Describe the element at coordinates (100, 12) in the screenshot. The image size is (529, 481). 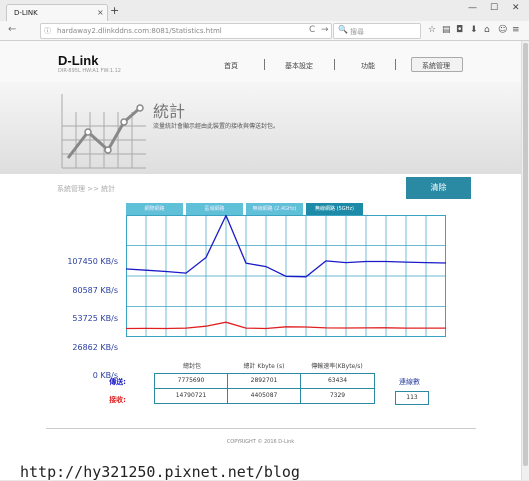
I see `tab-close-icon: ×` at that location.